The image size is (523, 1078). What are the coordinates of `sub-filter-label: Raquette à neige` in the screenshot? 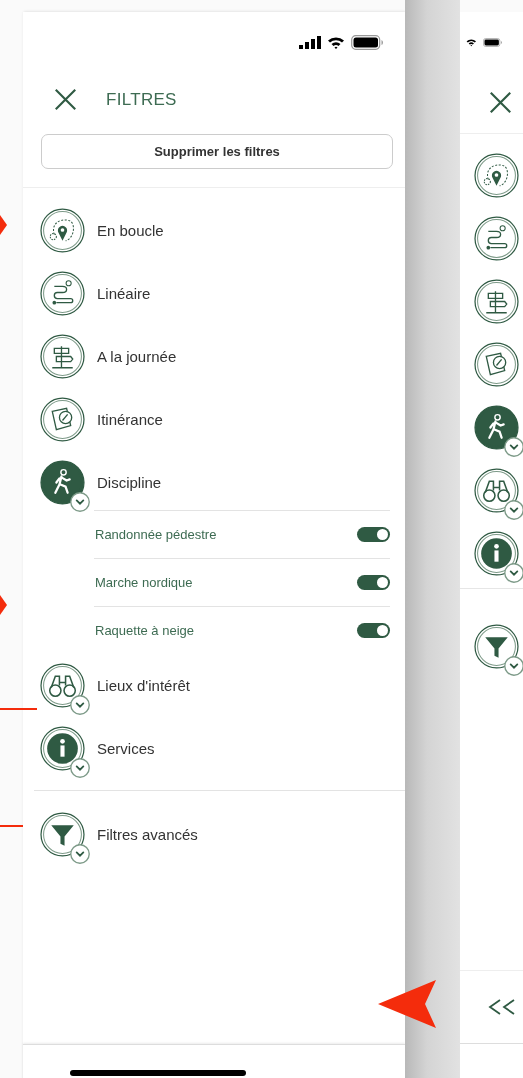 It's located at (145, 630).